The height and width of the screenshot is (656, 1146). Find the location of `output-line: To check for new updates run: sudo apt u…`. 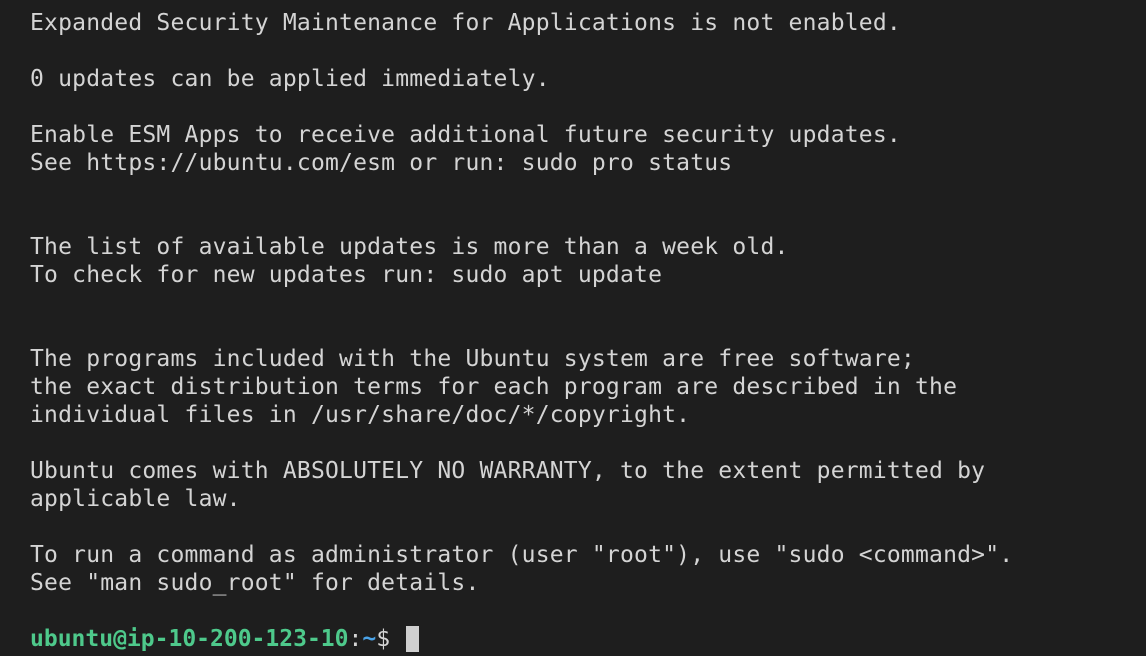

output-line: To check for new updates run: sudo apt u… is located at coordinates (346, 275).